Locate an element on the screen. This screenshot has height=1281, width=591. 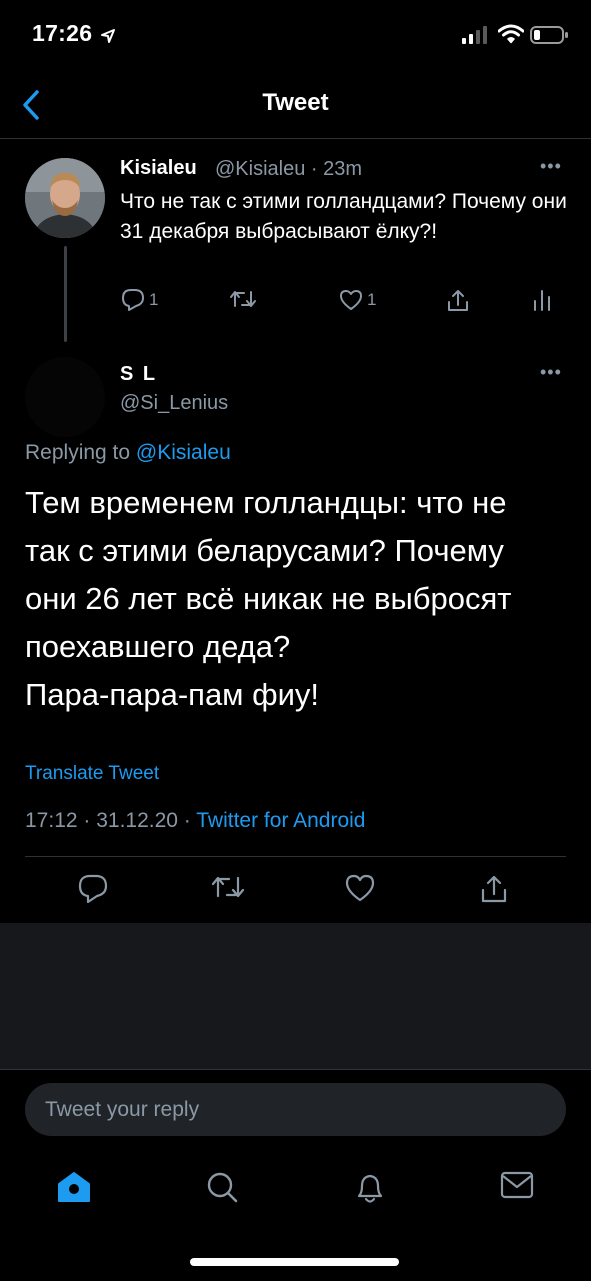
page-title: Tweet is located at coordinates (295, 102).